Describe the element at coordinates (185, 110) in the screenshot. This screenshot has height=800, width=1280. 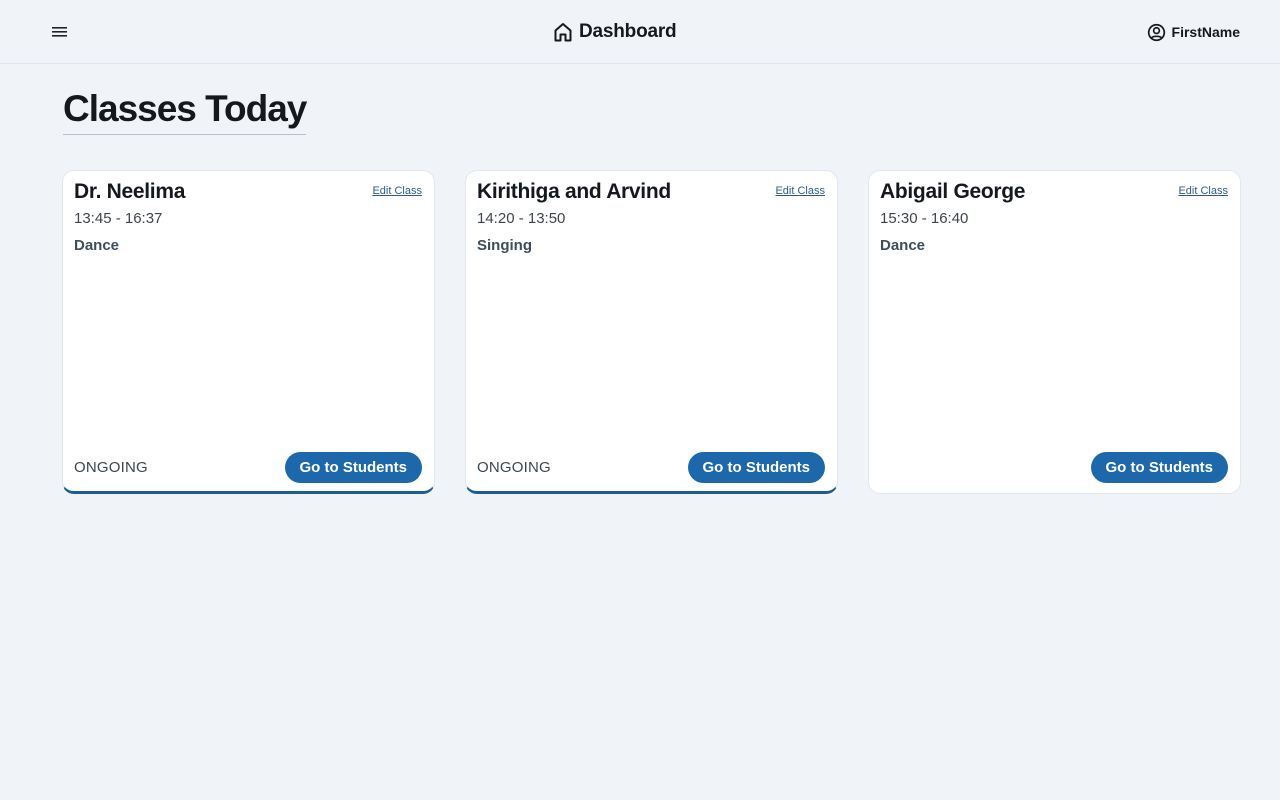
I see `page-title: Classes Today` at that location.